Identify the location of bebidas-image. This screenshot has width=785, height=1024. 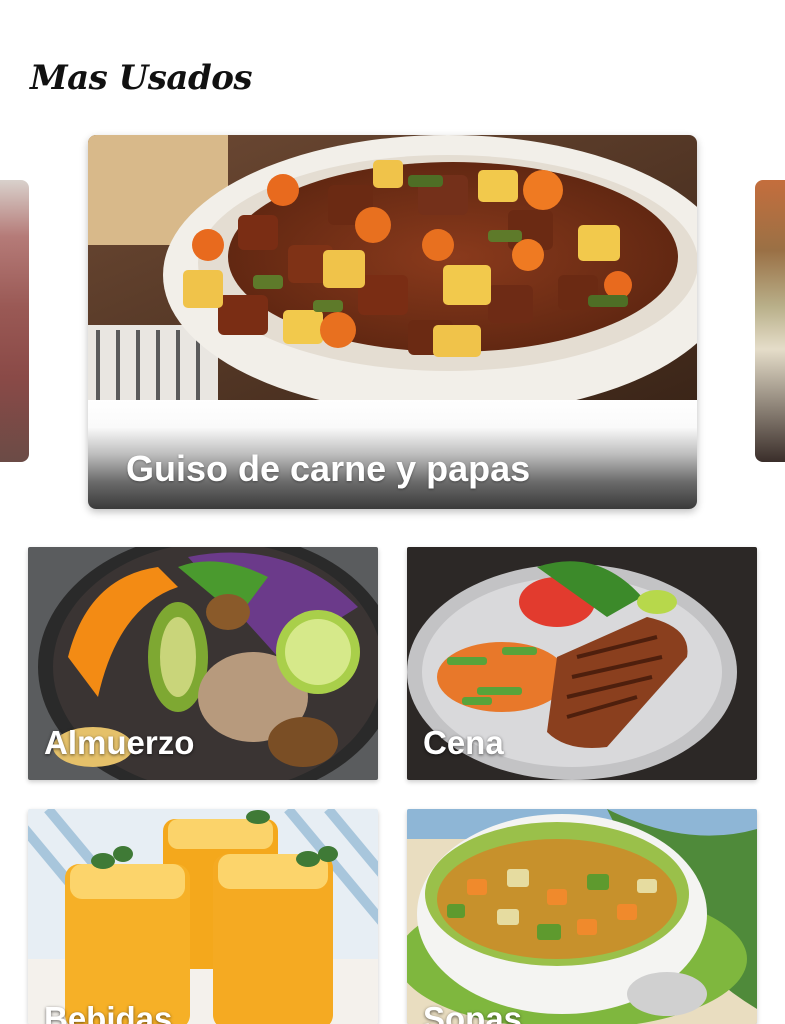
(203, 916).